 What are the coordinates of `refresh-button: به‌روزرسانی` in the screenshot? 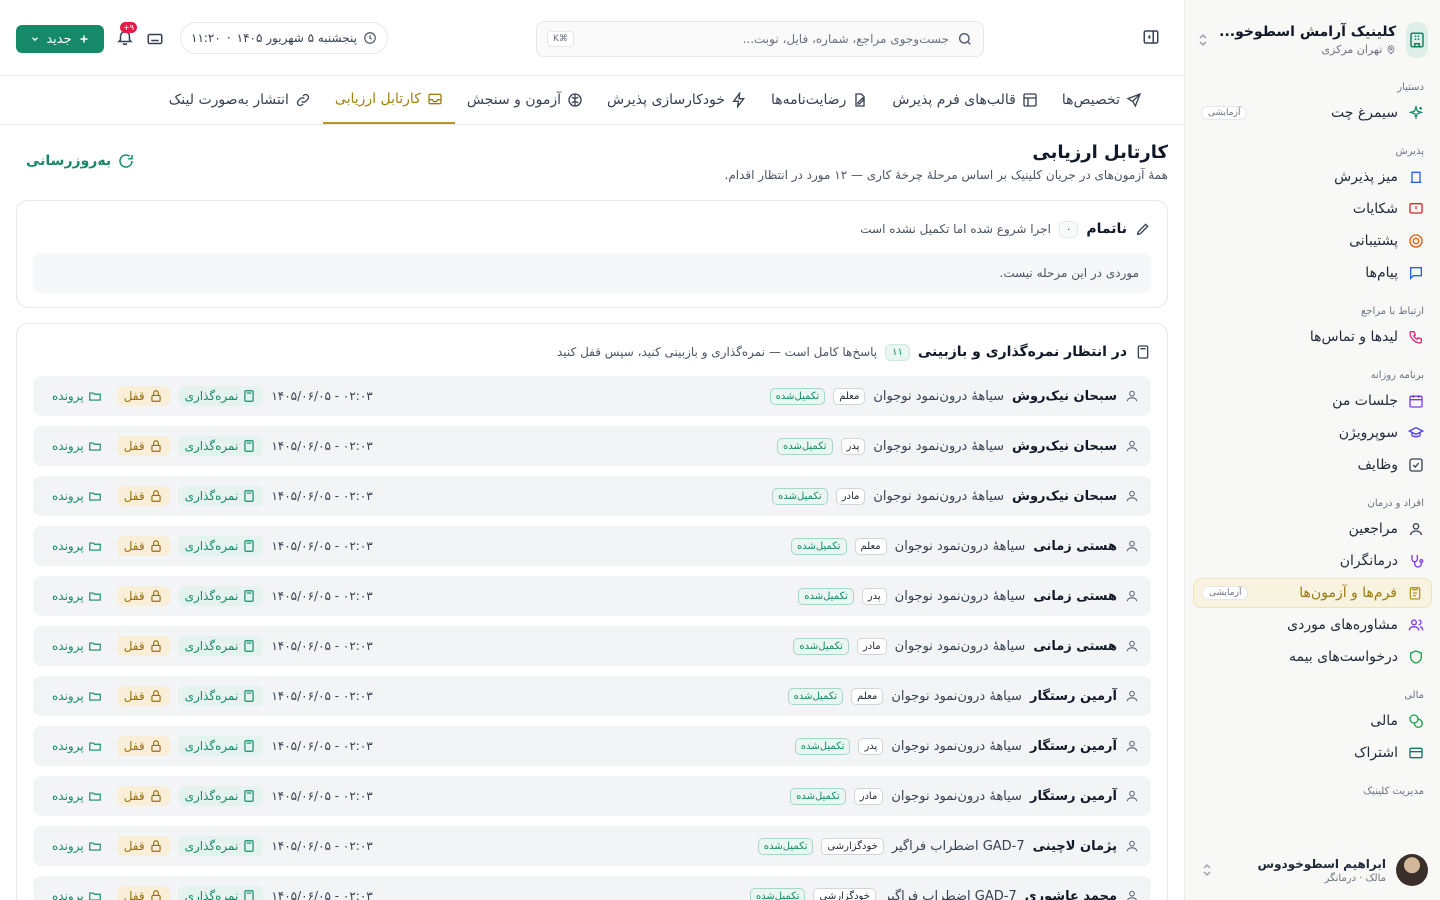 It's located at (80, 161).